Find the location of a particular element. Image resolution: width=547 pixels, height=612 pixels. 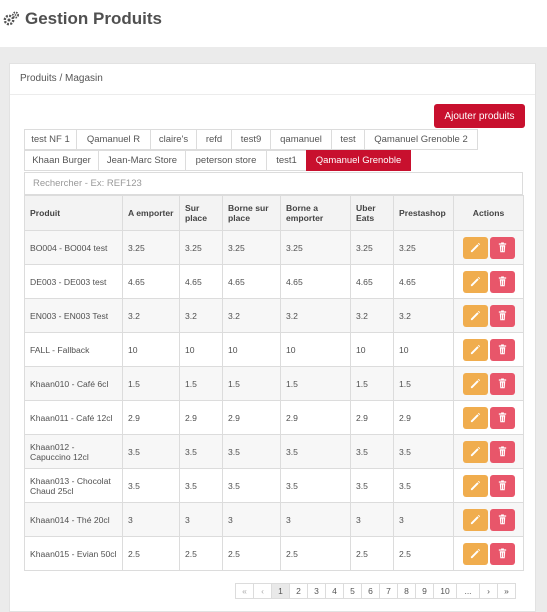

cell-produit: Khaan014 - Thé 20cl is located at coordinates (73, 519).